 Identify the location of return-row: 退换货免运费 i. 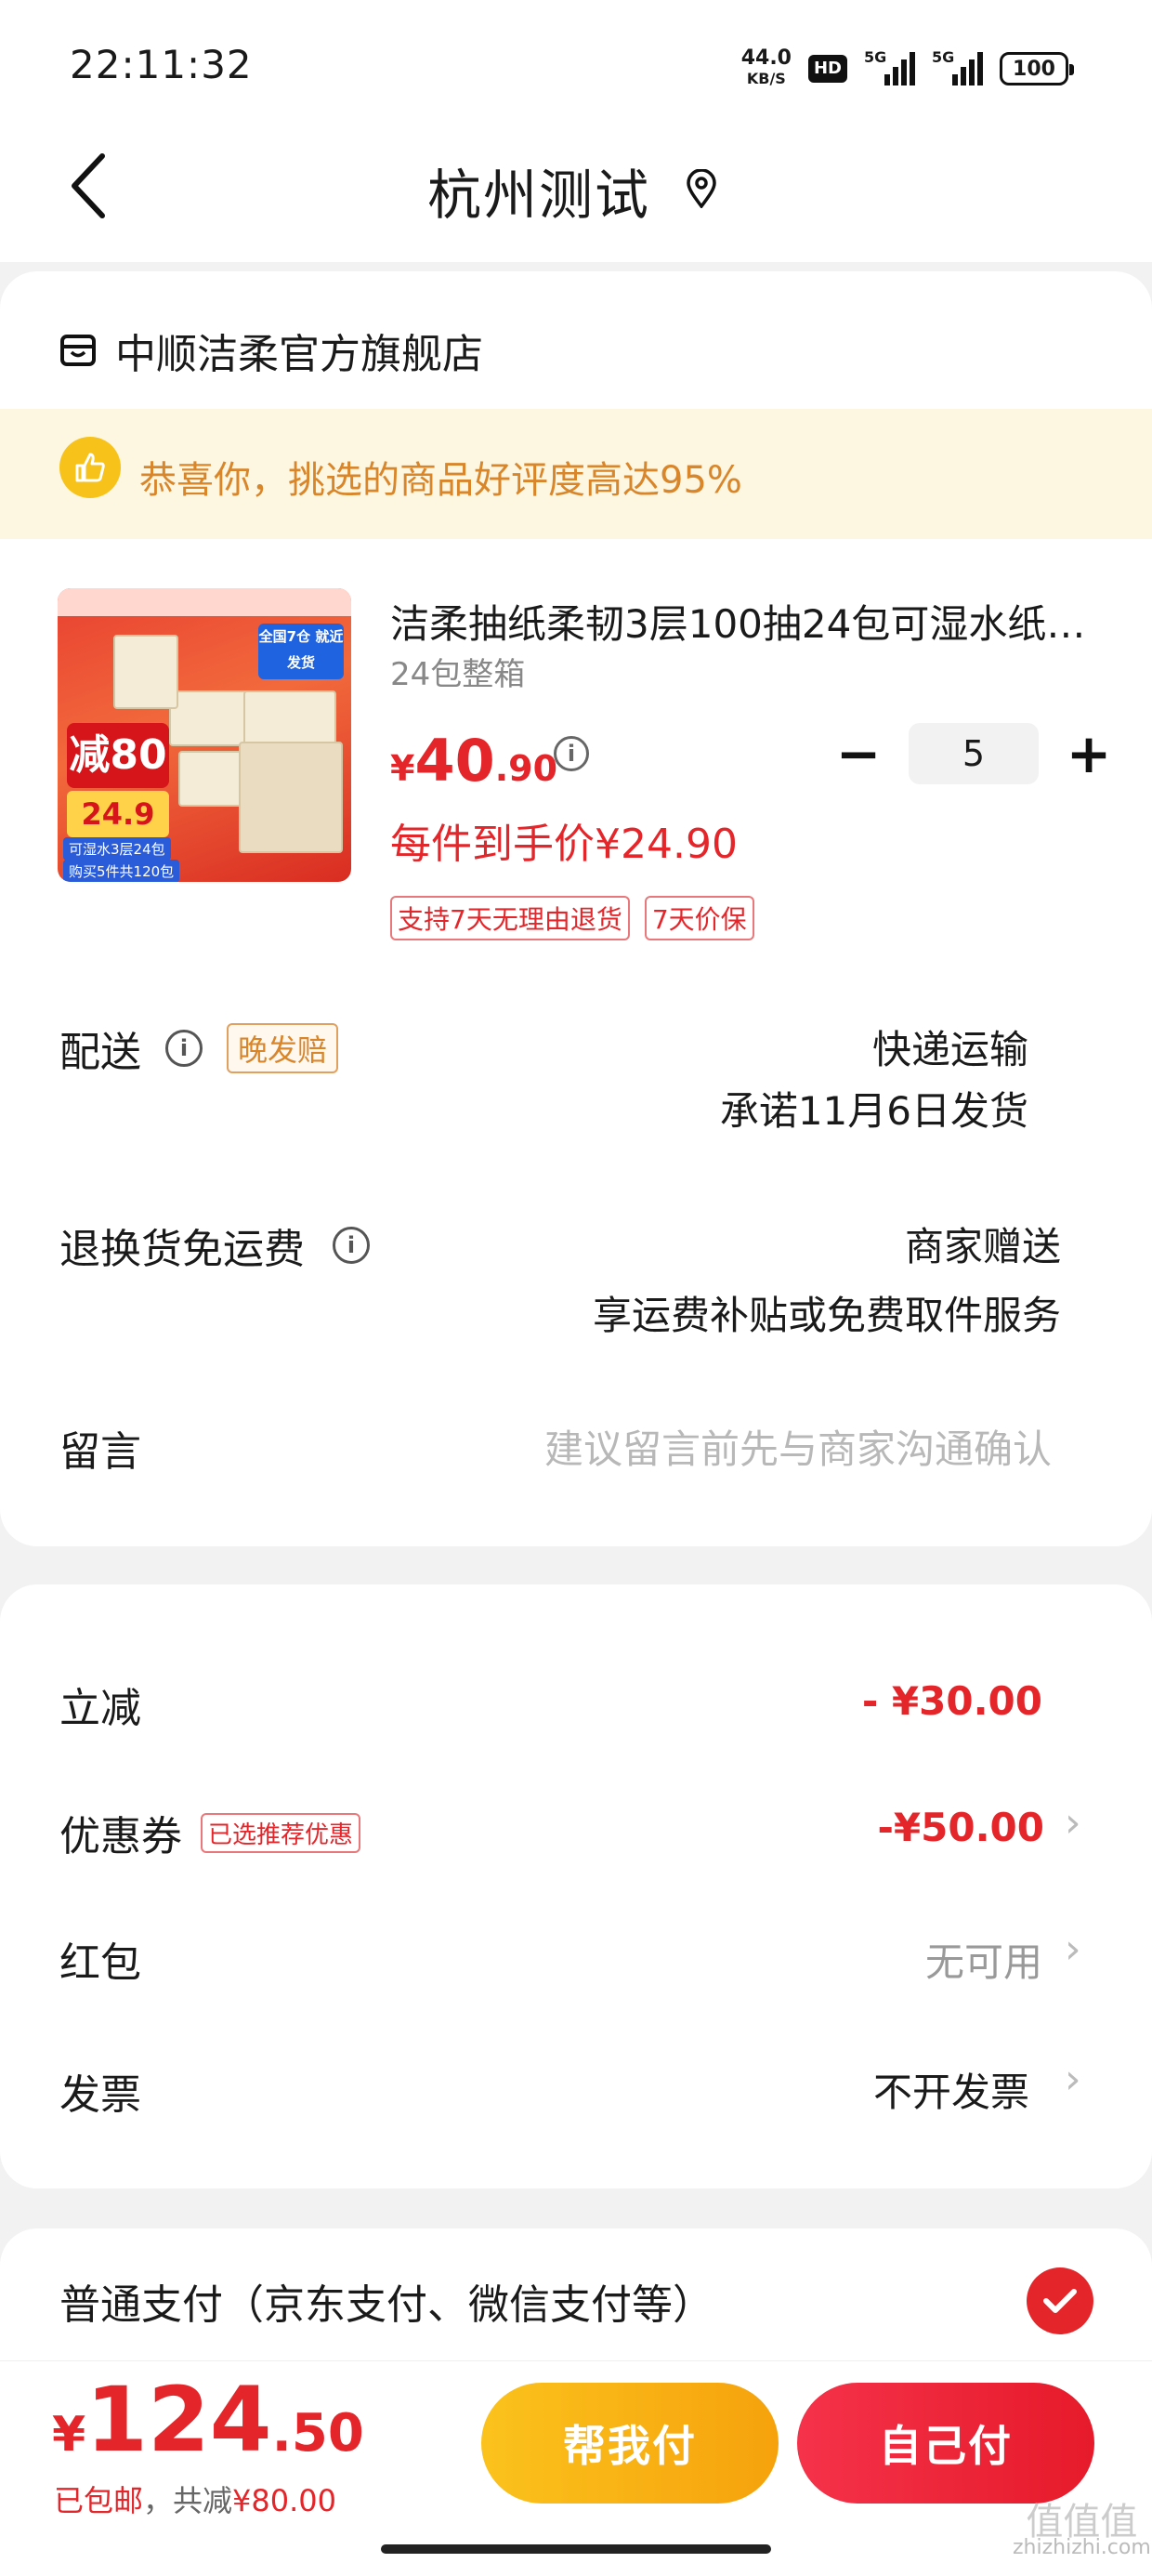
(214, 1245).